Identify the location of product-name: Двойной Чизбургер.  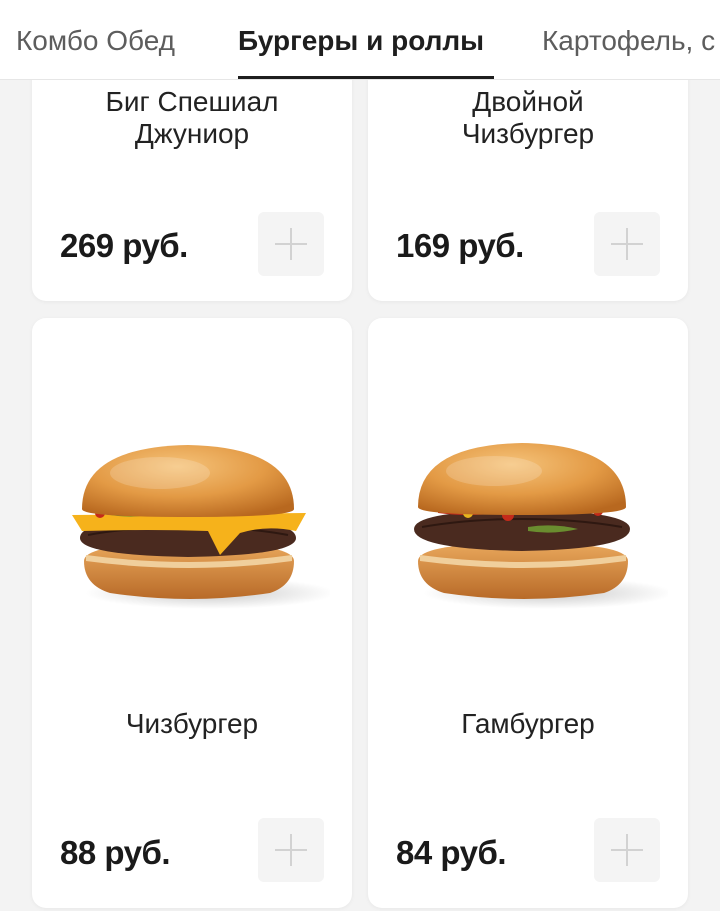
(528, 118).